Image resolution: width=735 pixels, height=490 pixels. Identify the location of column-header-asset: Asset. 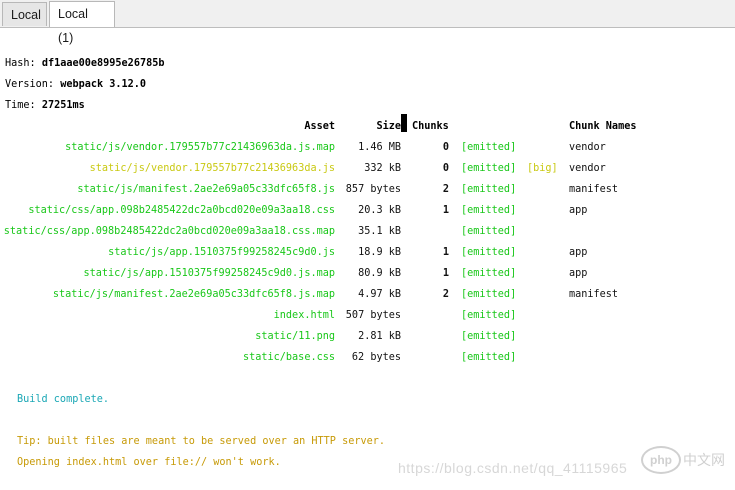
(319, 126).